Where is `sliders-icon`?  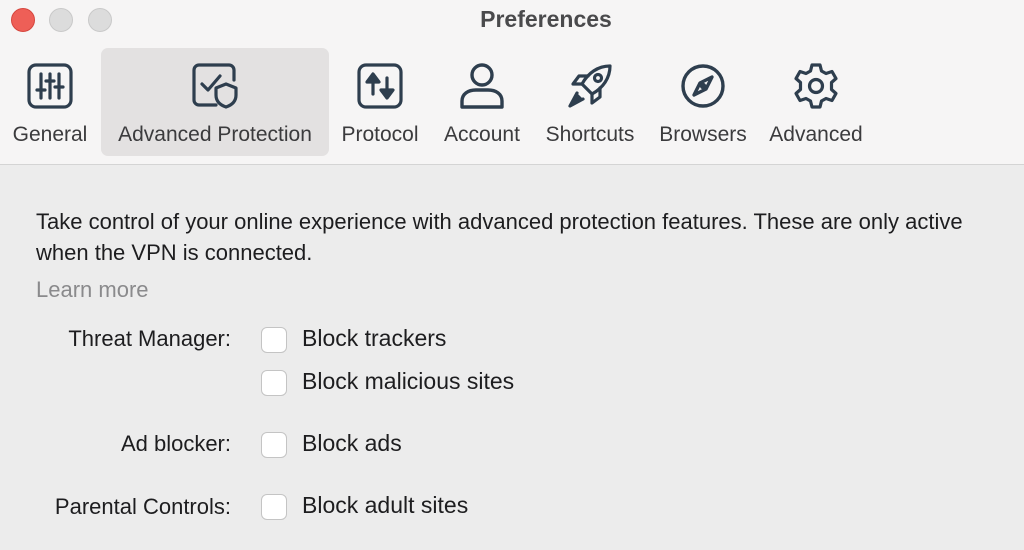
sliders-icon is located at coordinates (50, 86).